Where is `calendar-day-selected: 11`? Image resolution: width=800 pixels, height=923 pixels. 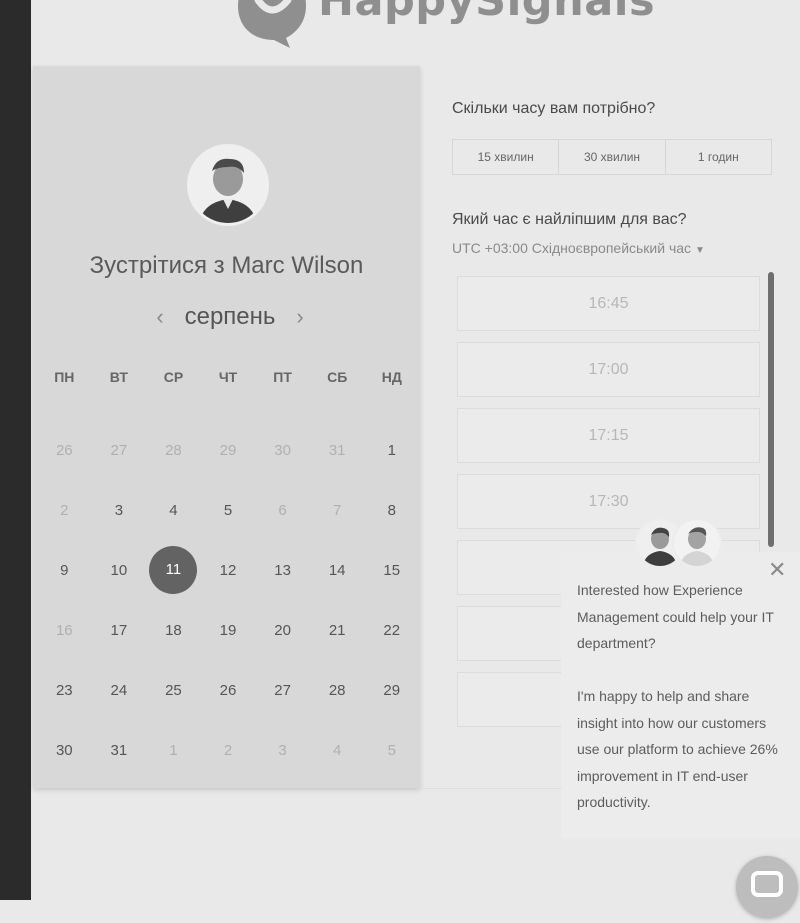 calendar-day-selected: 11 is located at coordinates (173, 570).